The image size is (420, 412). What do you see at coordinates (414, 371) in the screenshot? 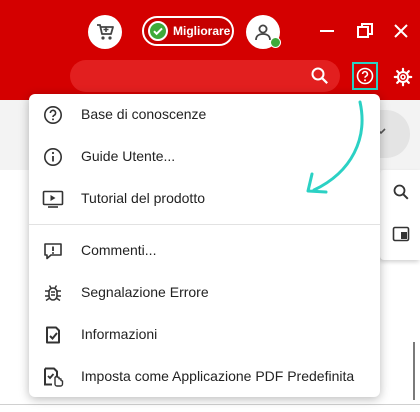
I see `scrollbar` at bounding box center [414, 371].